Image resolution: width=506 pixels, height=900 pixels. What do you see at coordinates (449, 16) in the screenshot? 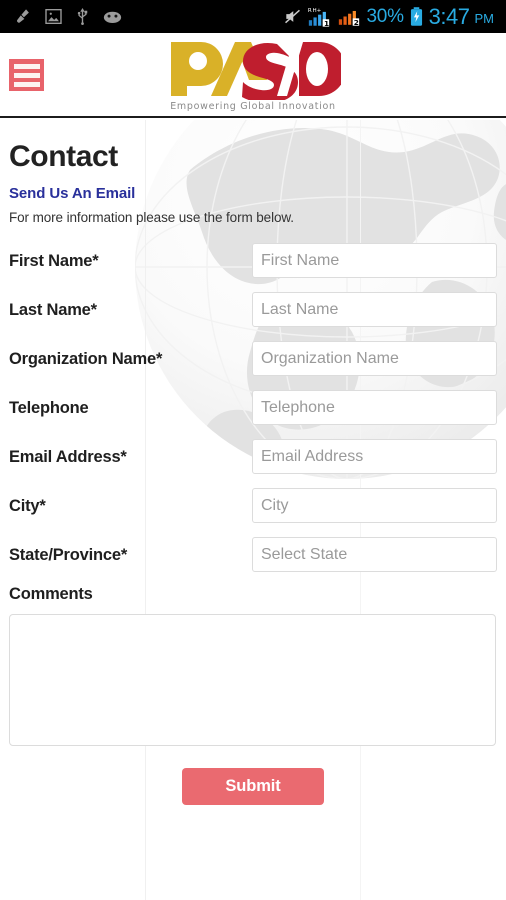
I see `clock-time: 3:47` at bounding box center [449, 16].